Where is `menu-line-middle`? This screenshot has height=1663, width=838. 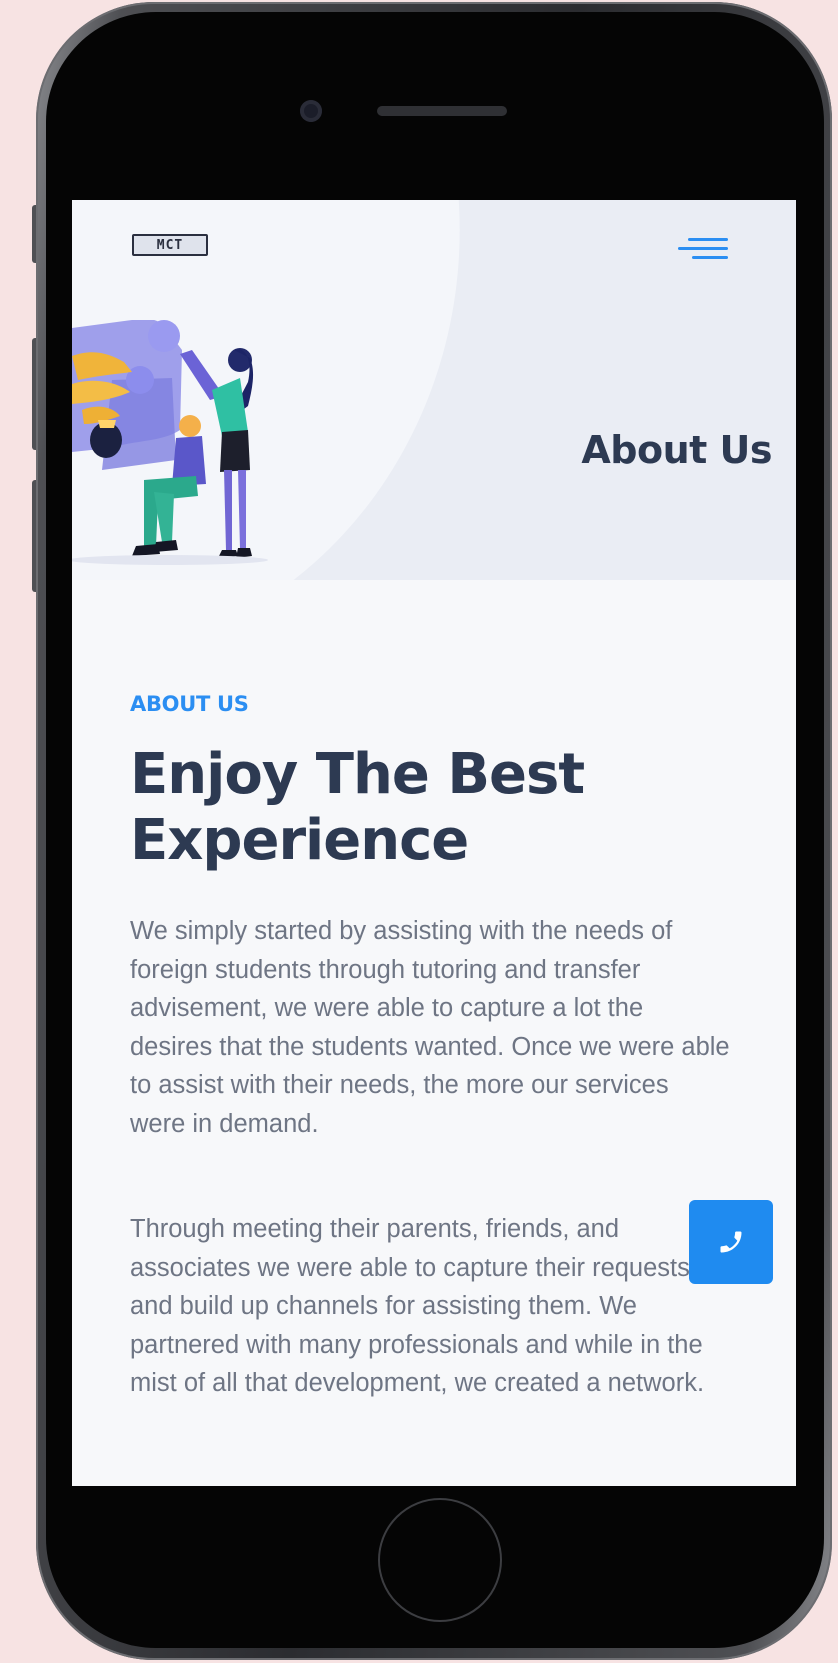 menu-line-middle is located at coordinates (703, 248).